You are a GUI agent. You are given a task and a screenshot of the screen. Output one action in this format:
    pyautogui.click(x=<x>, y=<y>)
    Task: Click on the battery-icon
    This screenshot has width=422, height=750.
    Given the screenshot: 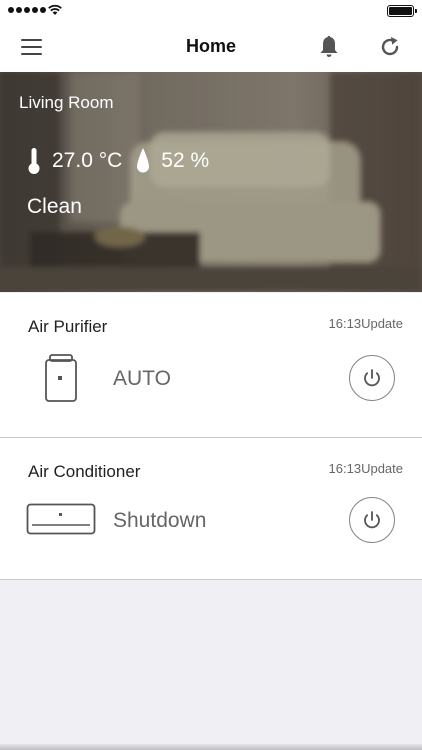 What is the action you would take?
    pyautogui.click(x=402, y=11)
    